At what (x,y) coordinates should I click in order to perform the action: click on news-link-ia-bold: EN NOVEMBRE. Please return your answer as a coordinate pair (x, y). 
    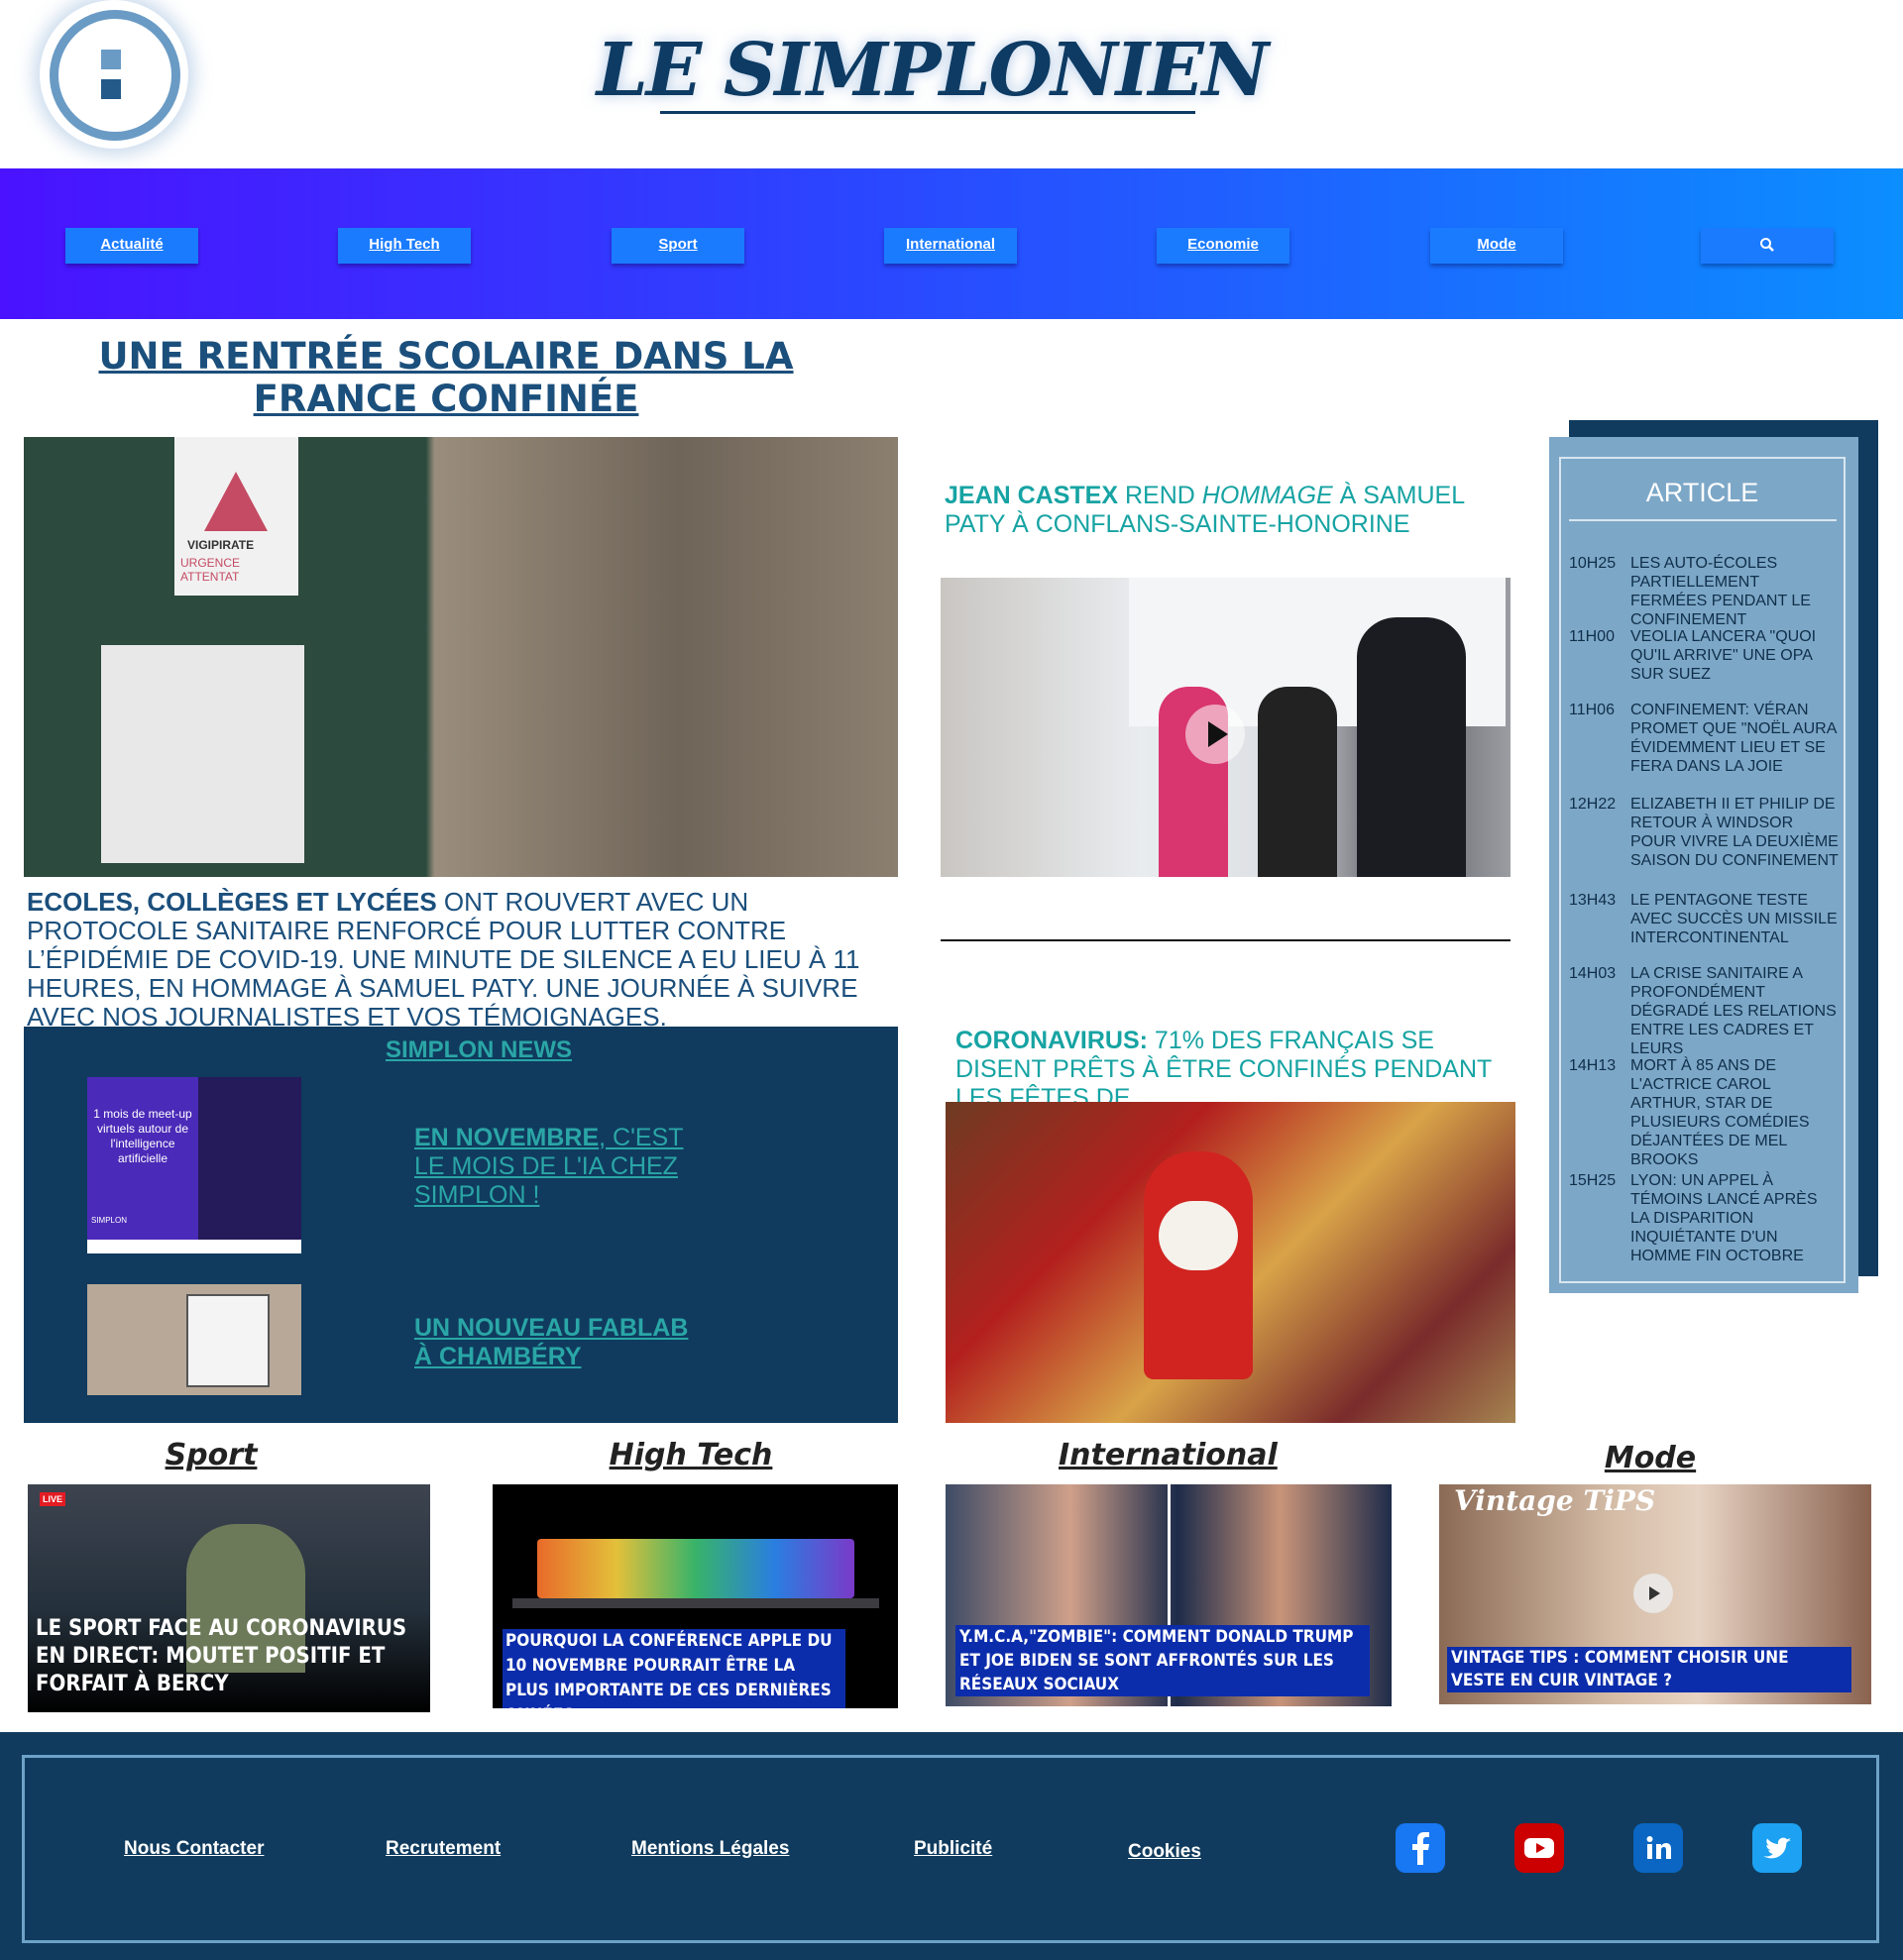
    Looking at the image, I should click on (507, 1137).